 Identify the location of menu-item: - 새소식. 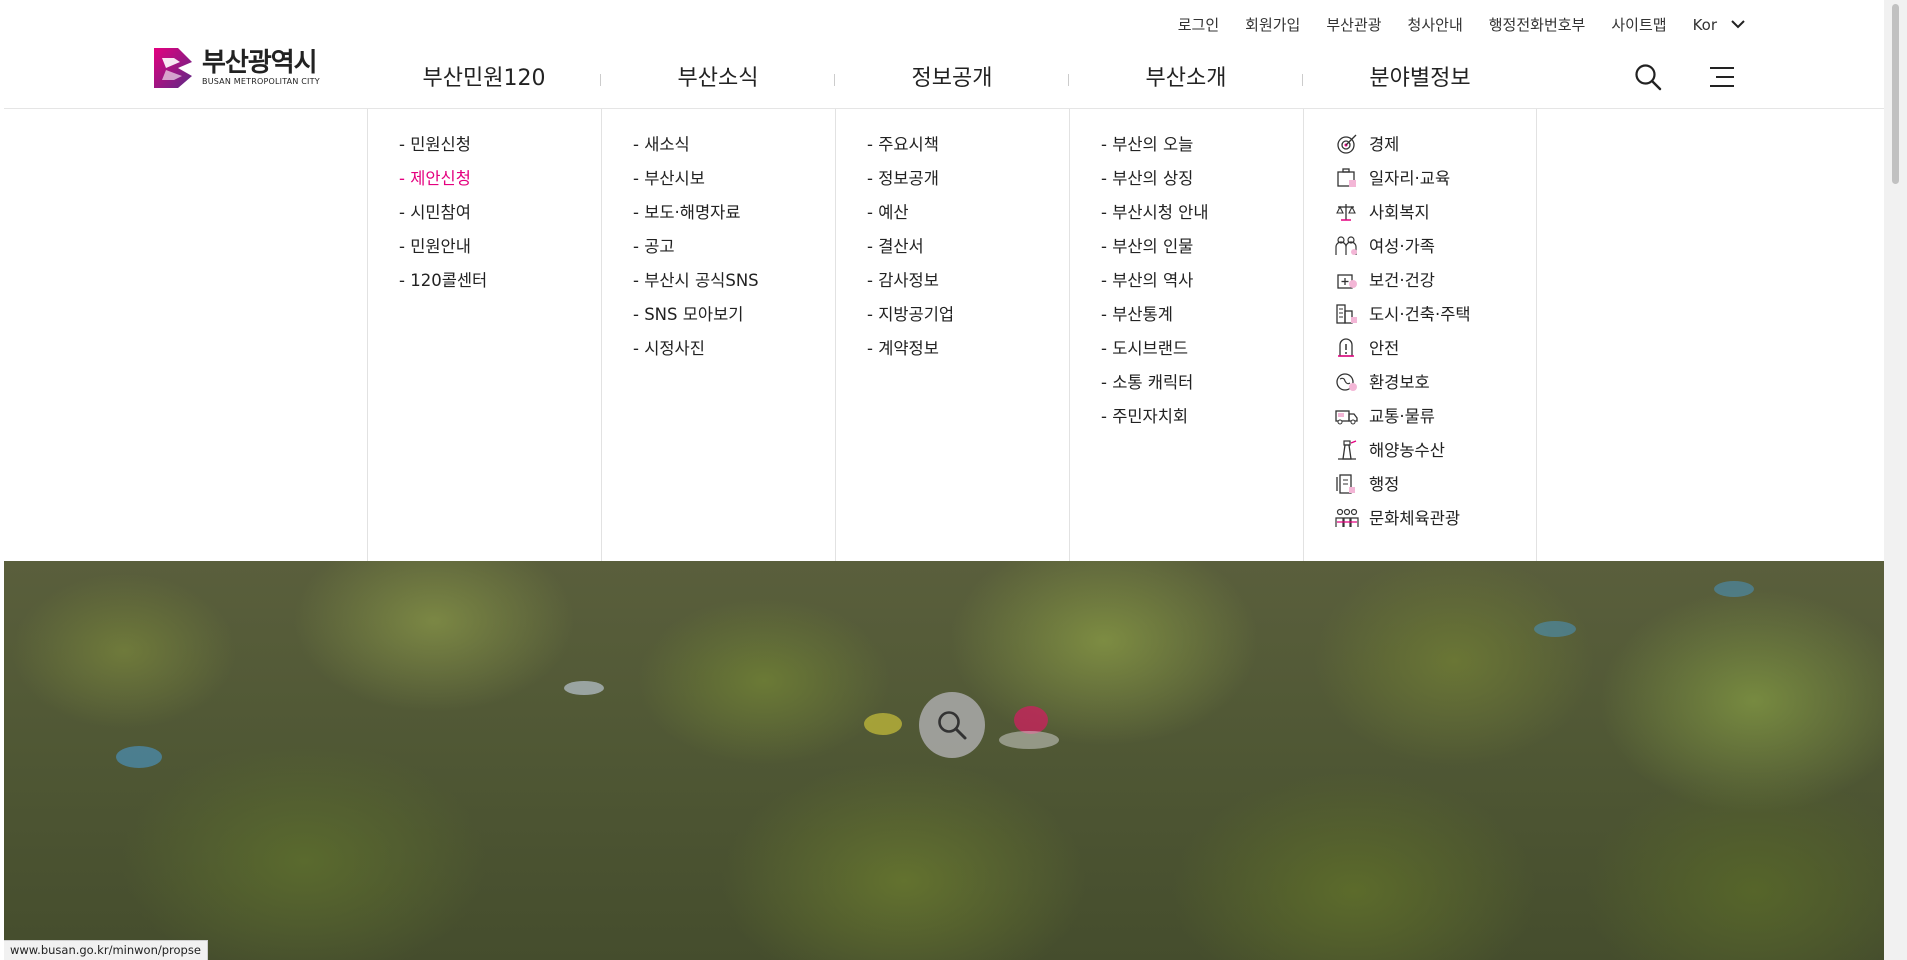
(734, 152).